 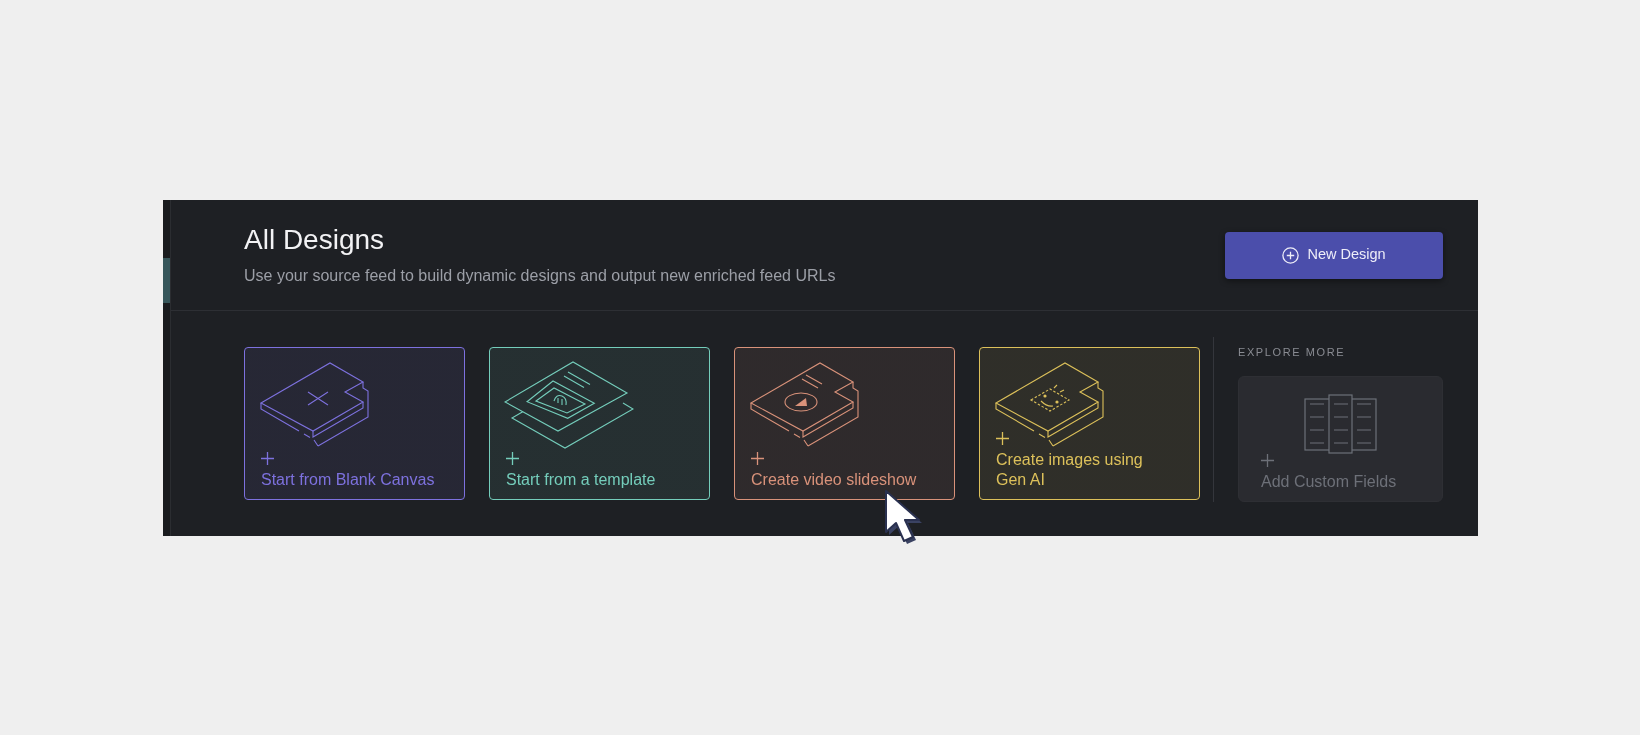 I want to click on page-title: All Designs, so click(x=315, y=240).